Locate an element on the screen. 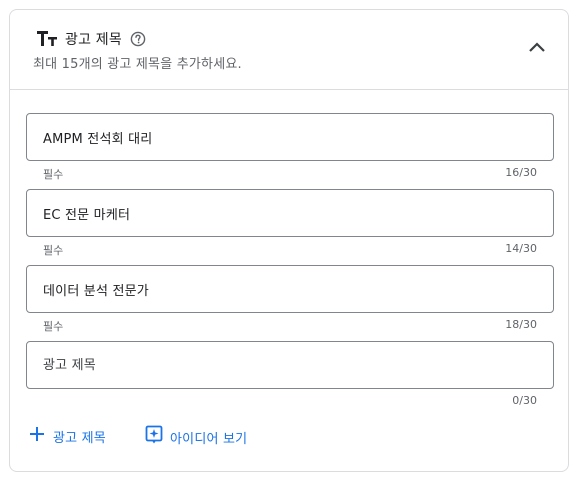 Image resolution: width=578 pixels, height=487 pixels. add-headline-label: 광고 제목 is located at coordinates (79, 438).